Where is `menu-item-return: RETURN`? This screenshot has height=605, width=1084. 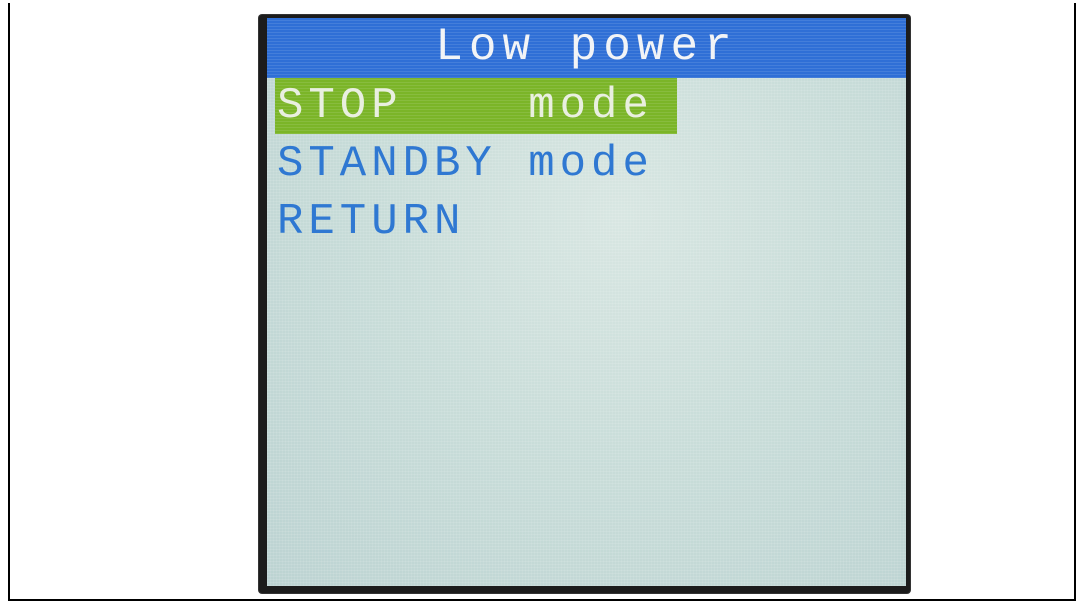
menu-item-return: RETURN is located at coordinates (370, 222).